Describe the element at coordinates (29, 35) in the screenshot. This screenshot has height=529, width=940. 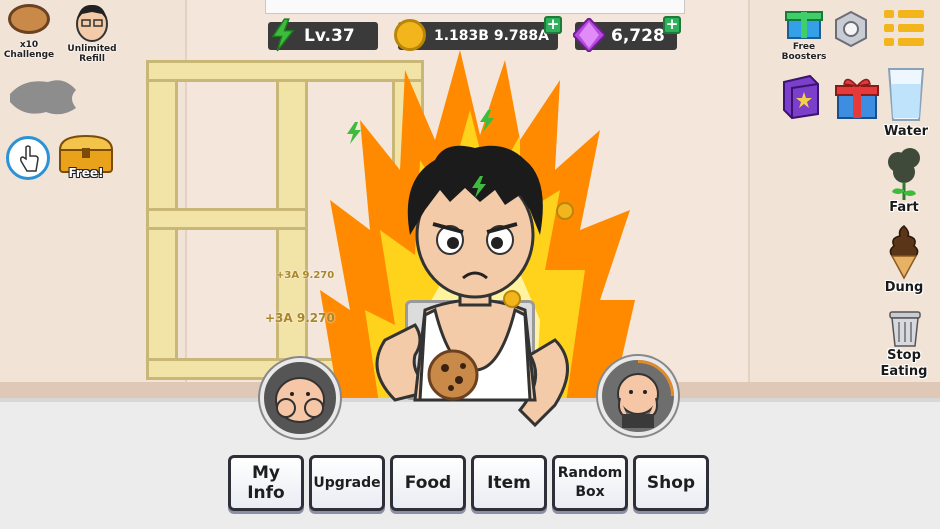
I see `challenge-button: x10 Challenge` at that location.